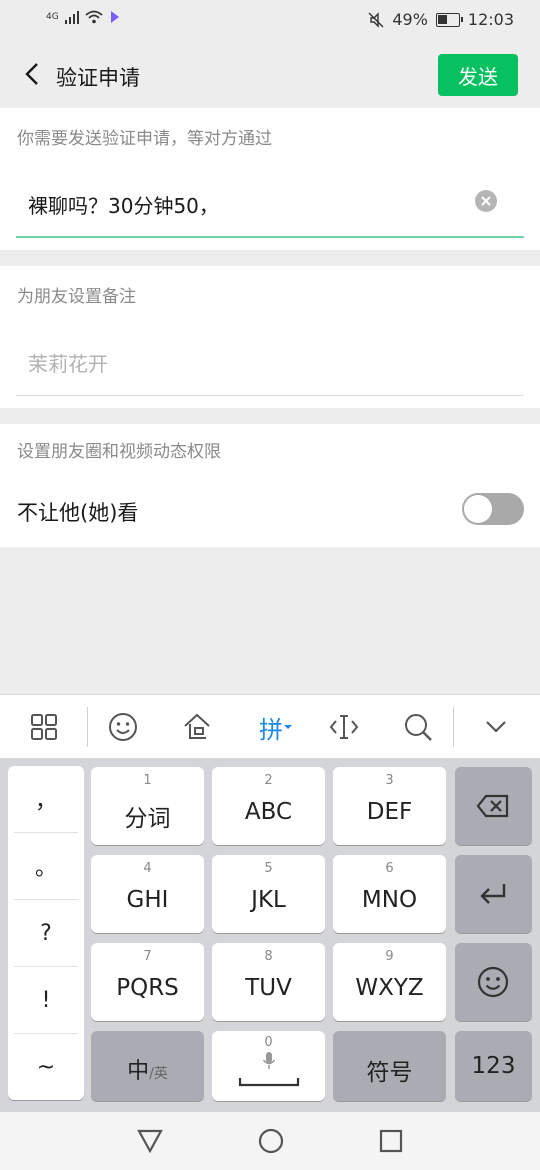 This screenshot has height=1170, width=540. I want to click on symbol-label: 符号, so click(389, 1073).